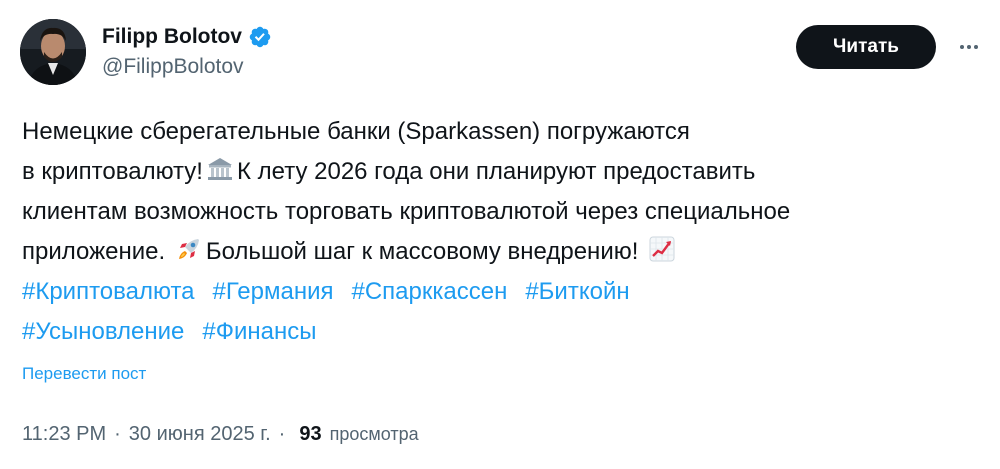  I want to click on chart-increasing-emoji-icon, so click(662, 249).